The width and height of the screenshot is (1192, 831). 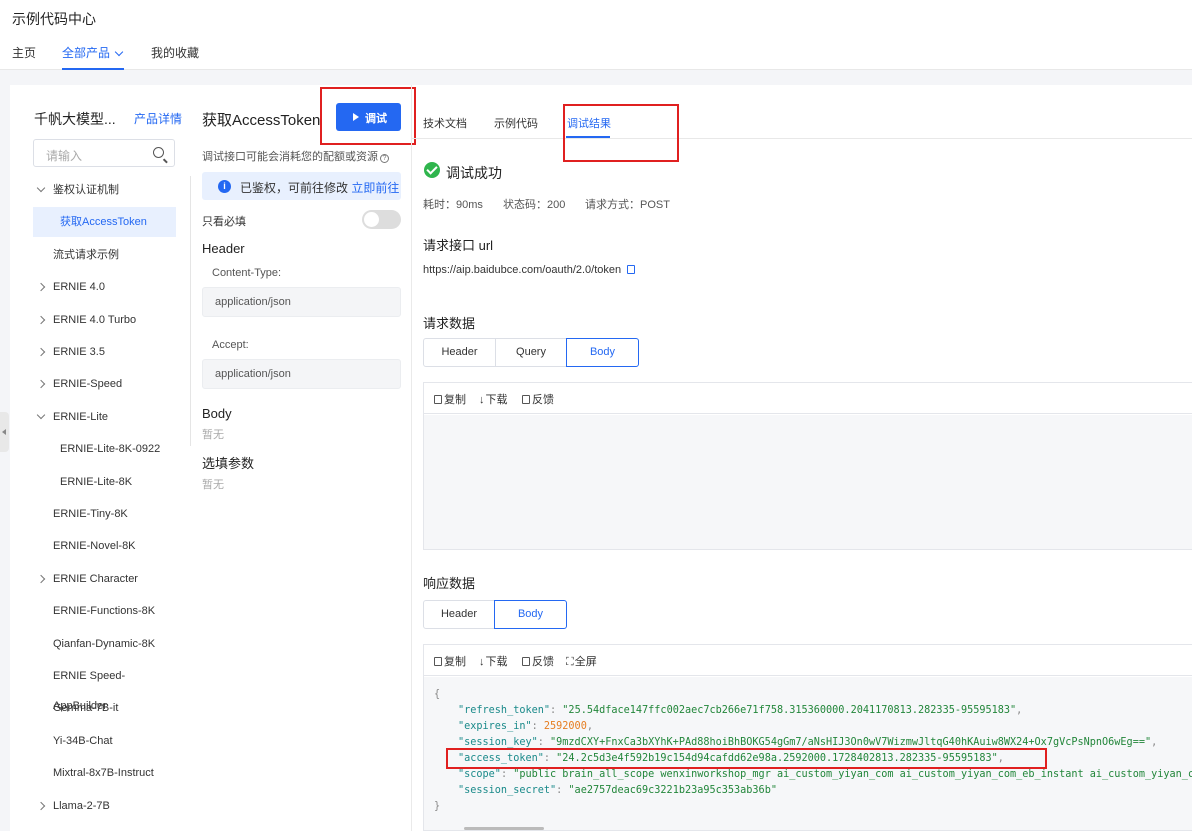 What do you see at coordinates (224, 186) in the screenshot?
I see `info-icon: i` at bounding box center [224, 186].